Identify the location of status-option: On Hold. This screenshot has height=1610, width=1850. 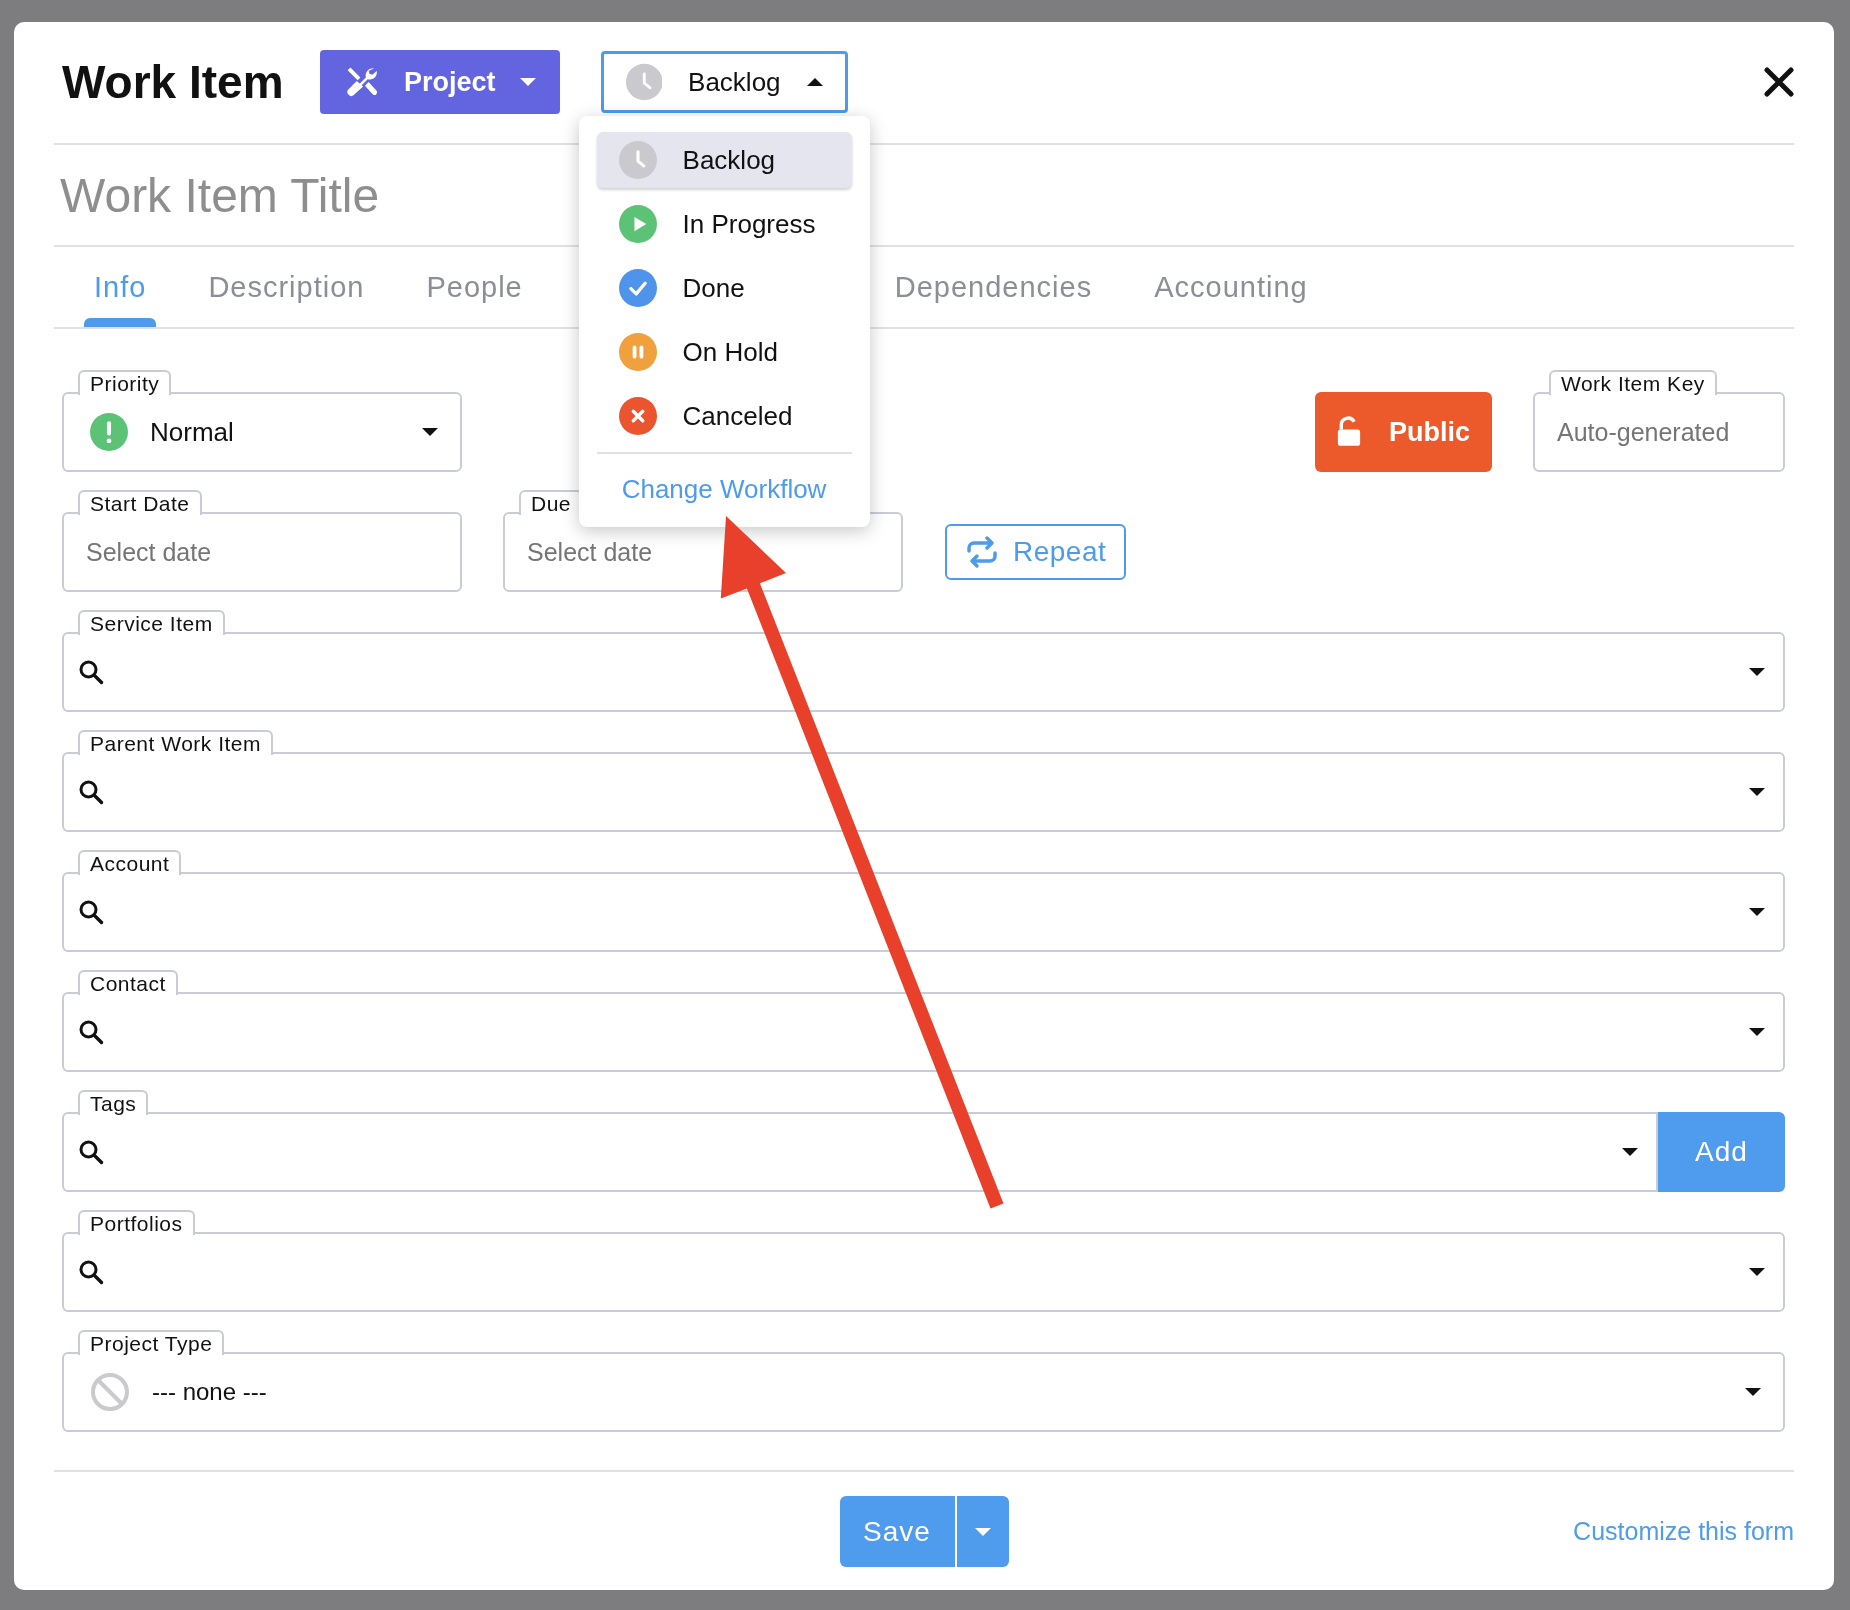
(724, 352).